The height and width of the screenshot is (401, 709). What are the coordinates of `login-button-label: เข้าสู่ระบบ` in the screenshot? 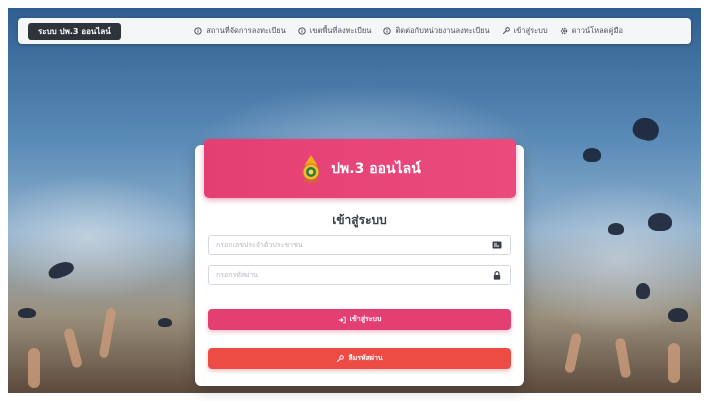 It's located at (365, 319).